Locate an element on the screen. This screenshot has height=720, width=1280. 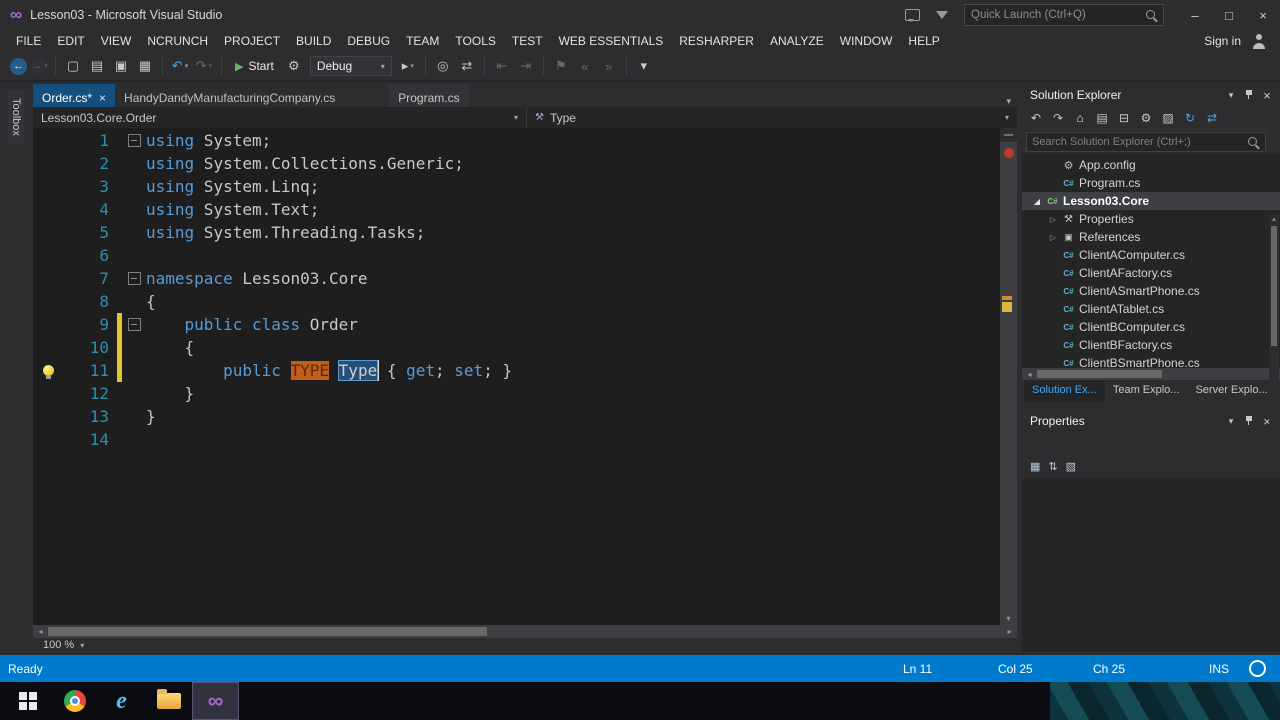
menu-item-view: VIEW is located at coordinates (116, 41).